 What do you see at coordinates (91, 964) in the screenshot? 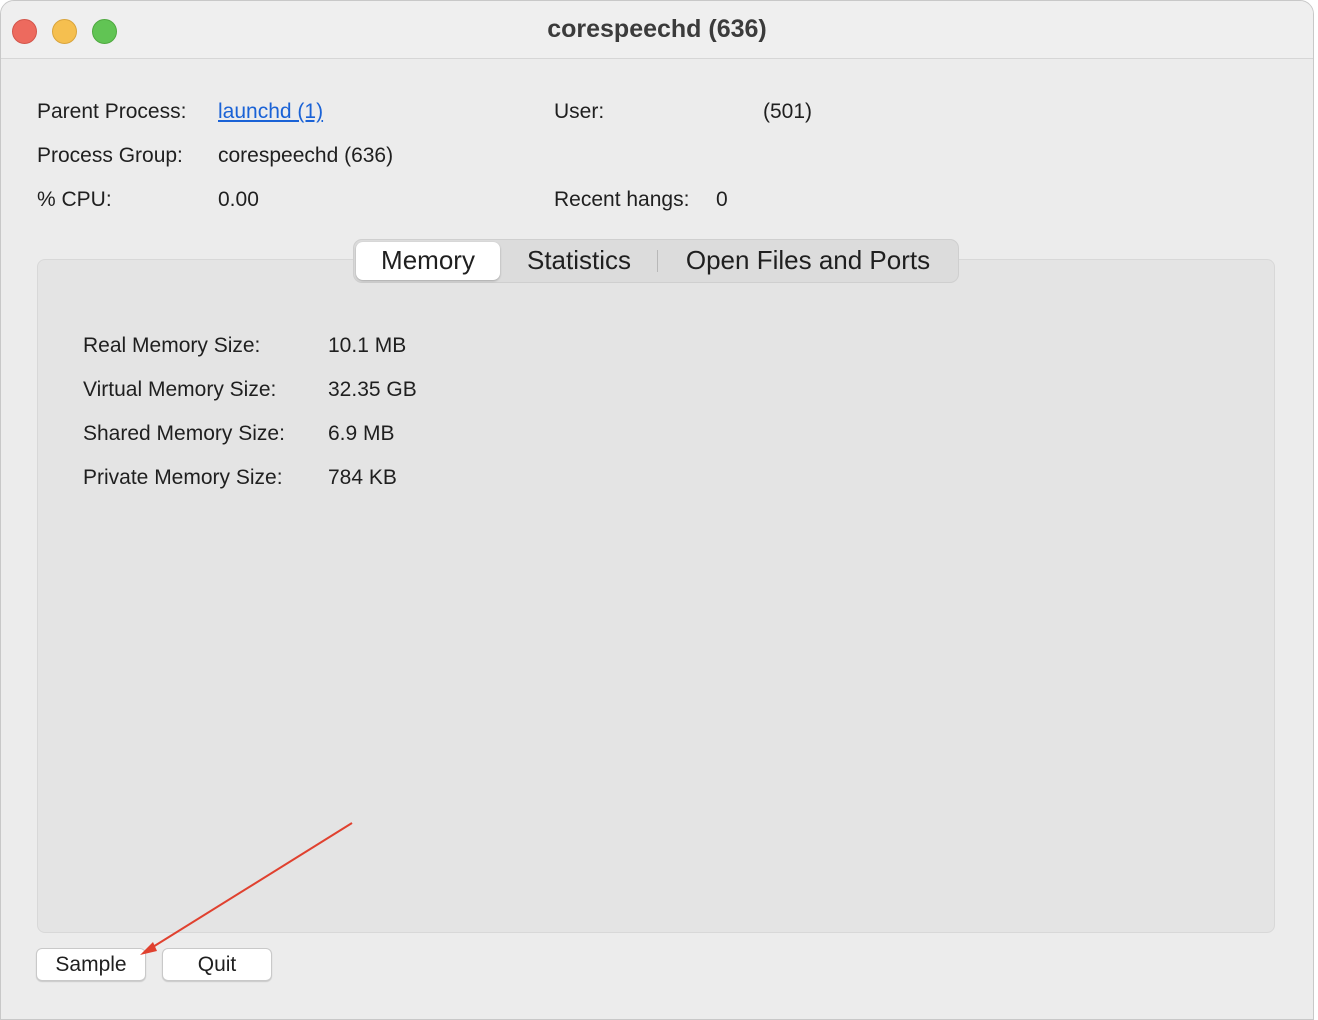
I see `sample-button: Sample` at bounding box center [91, 964].